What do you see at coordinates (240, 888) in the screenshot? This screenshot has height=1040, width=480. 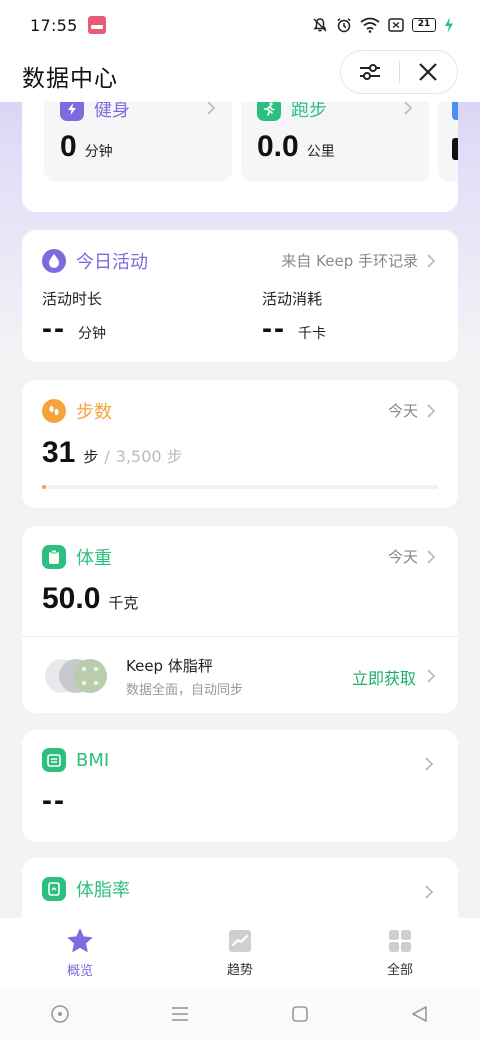 I see `body-fat-card: 体脂率` at bounding box center [240, 888].